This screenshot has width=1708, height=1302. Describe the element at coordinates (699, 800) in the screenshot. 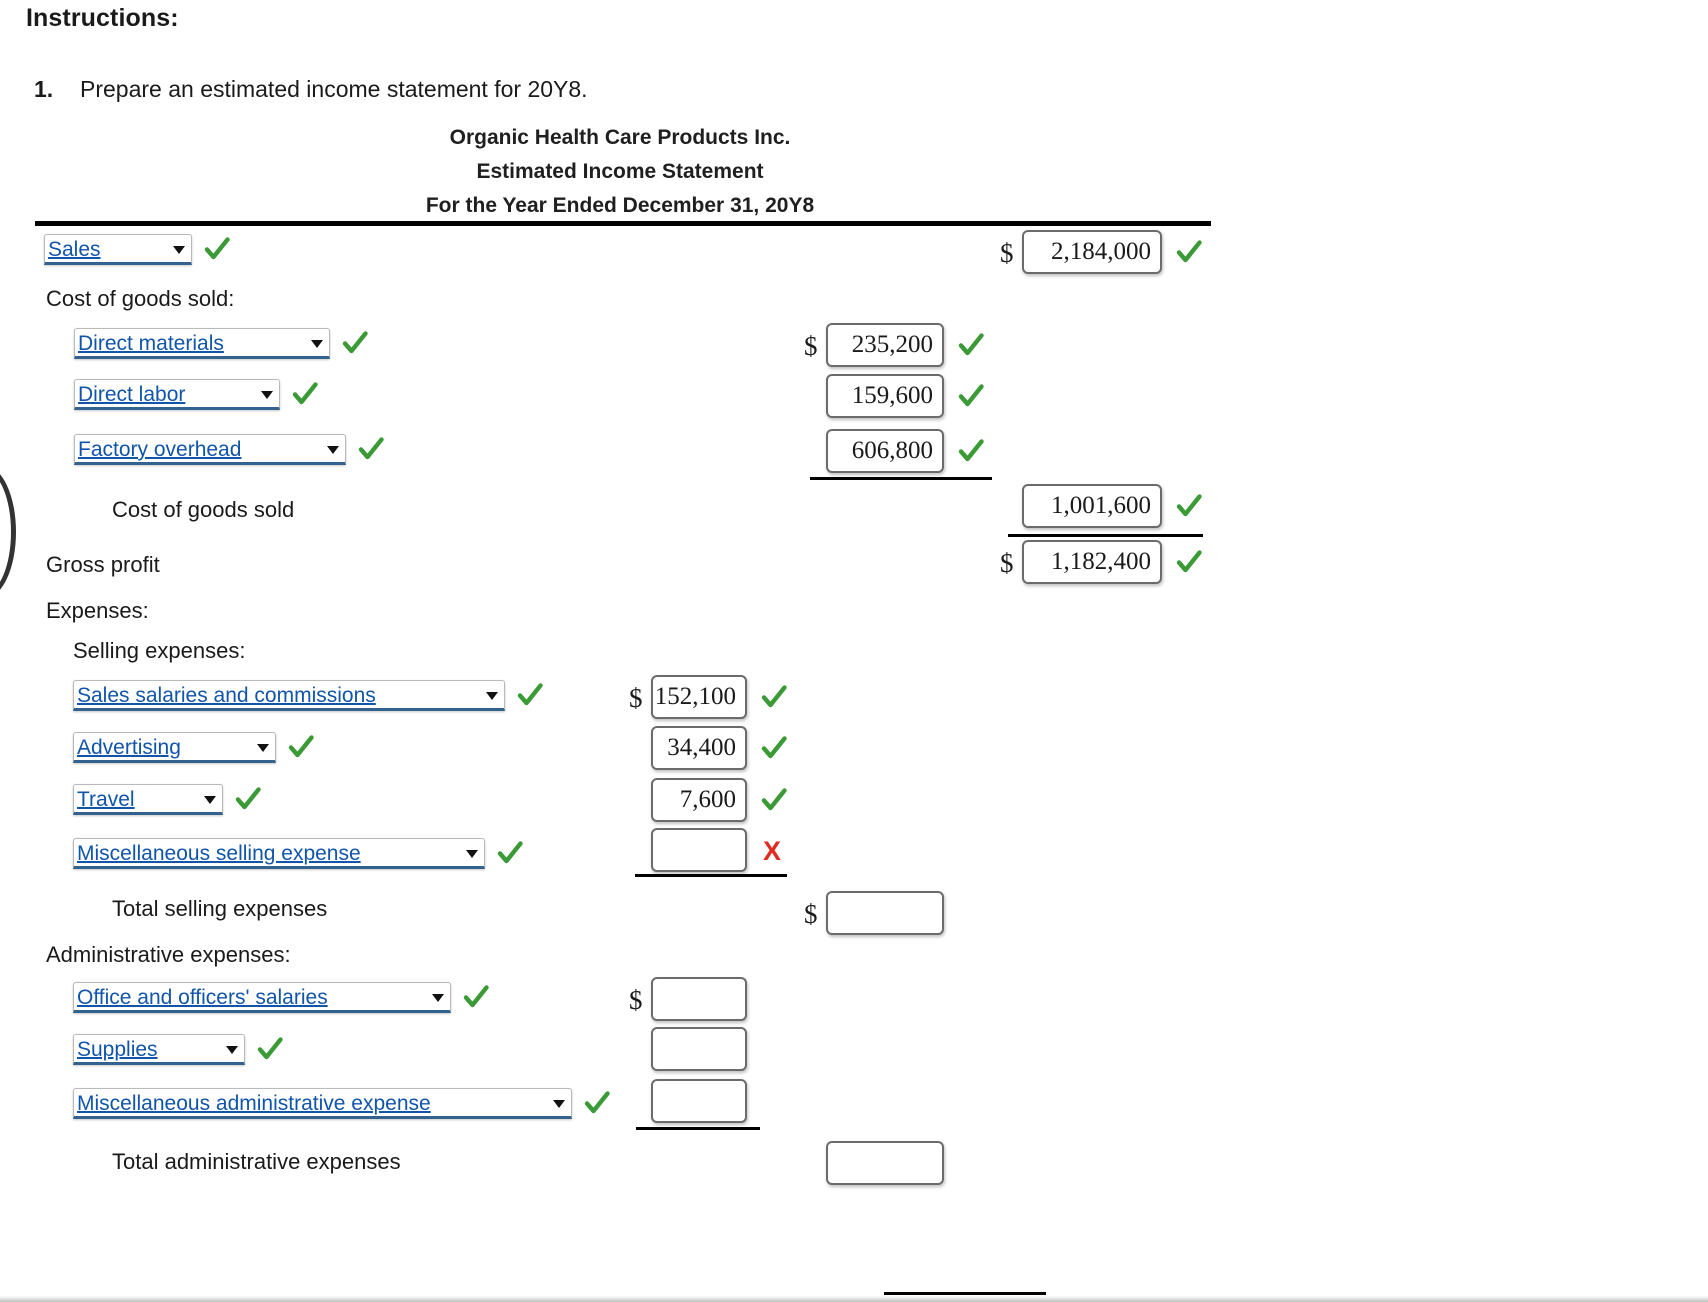

I see `amount-input-travel: 7,600` at that location.